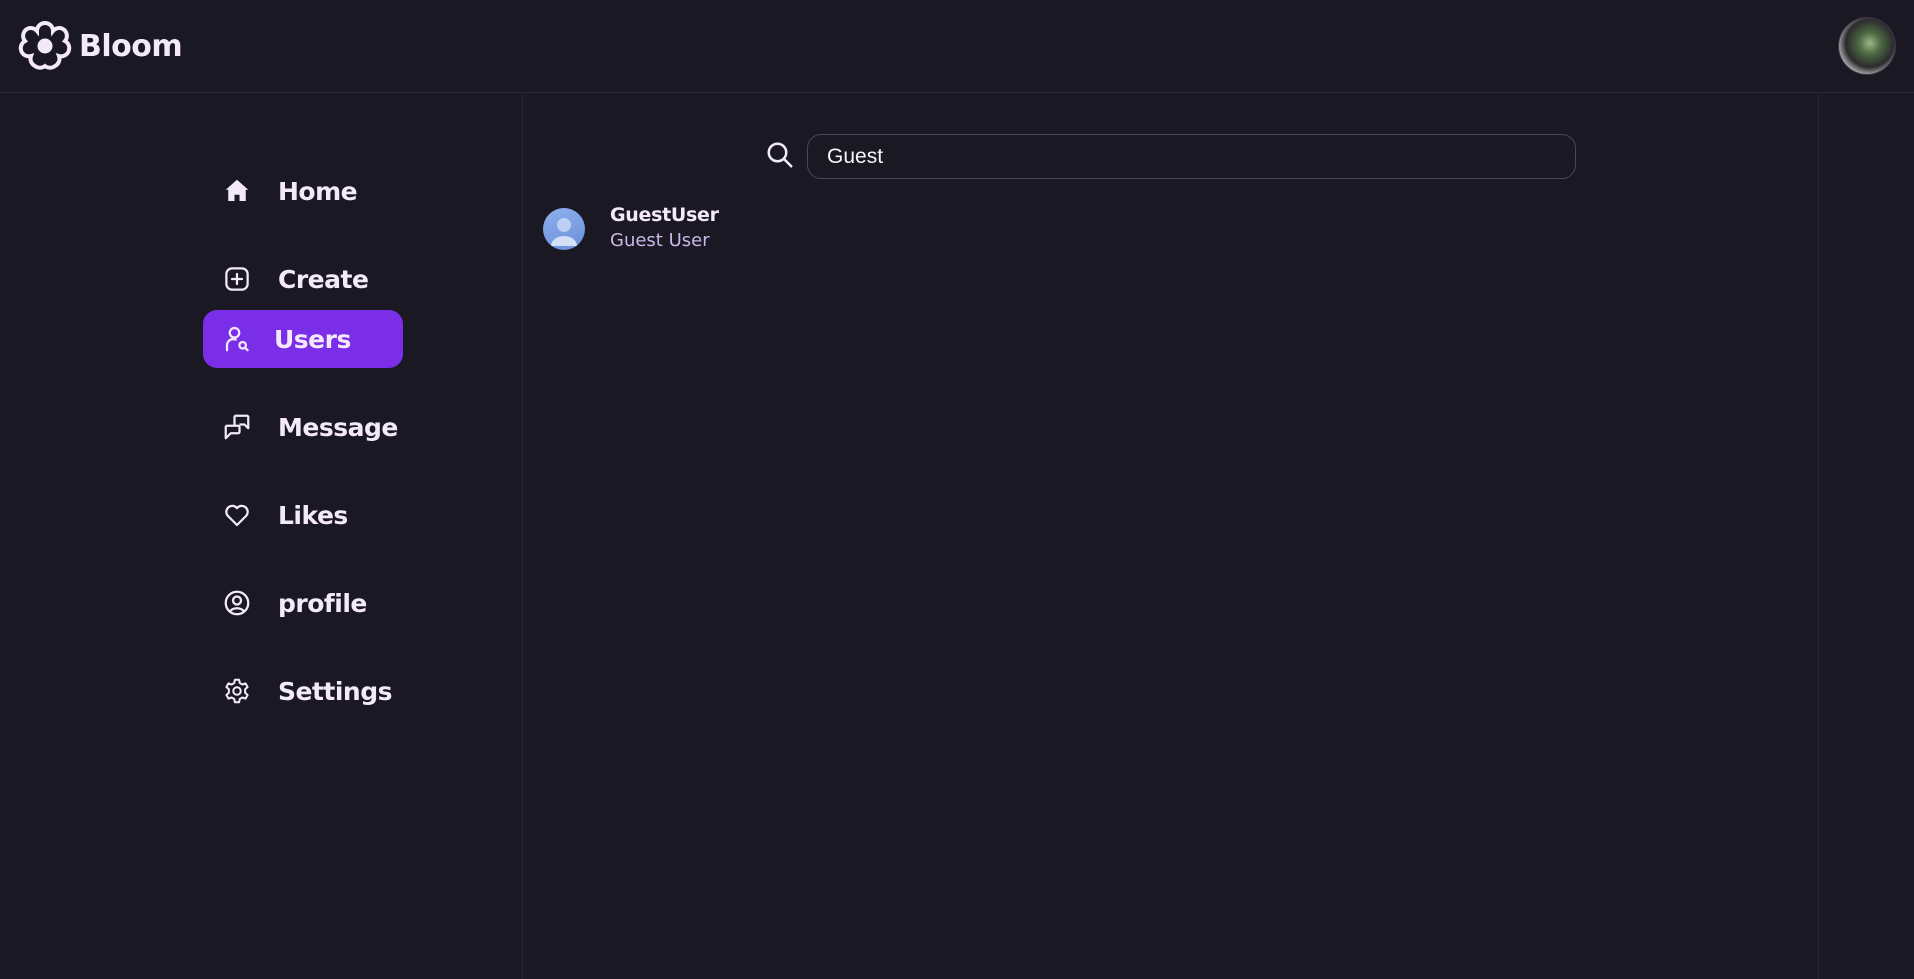 The width and height of the screenshot is (1914, 979). I want to click on avatar, so click(564, 229).